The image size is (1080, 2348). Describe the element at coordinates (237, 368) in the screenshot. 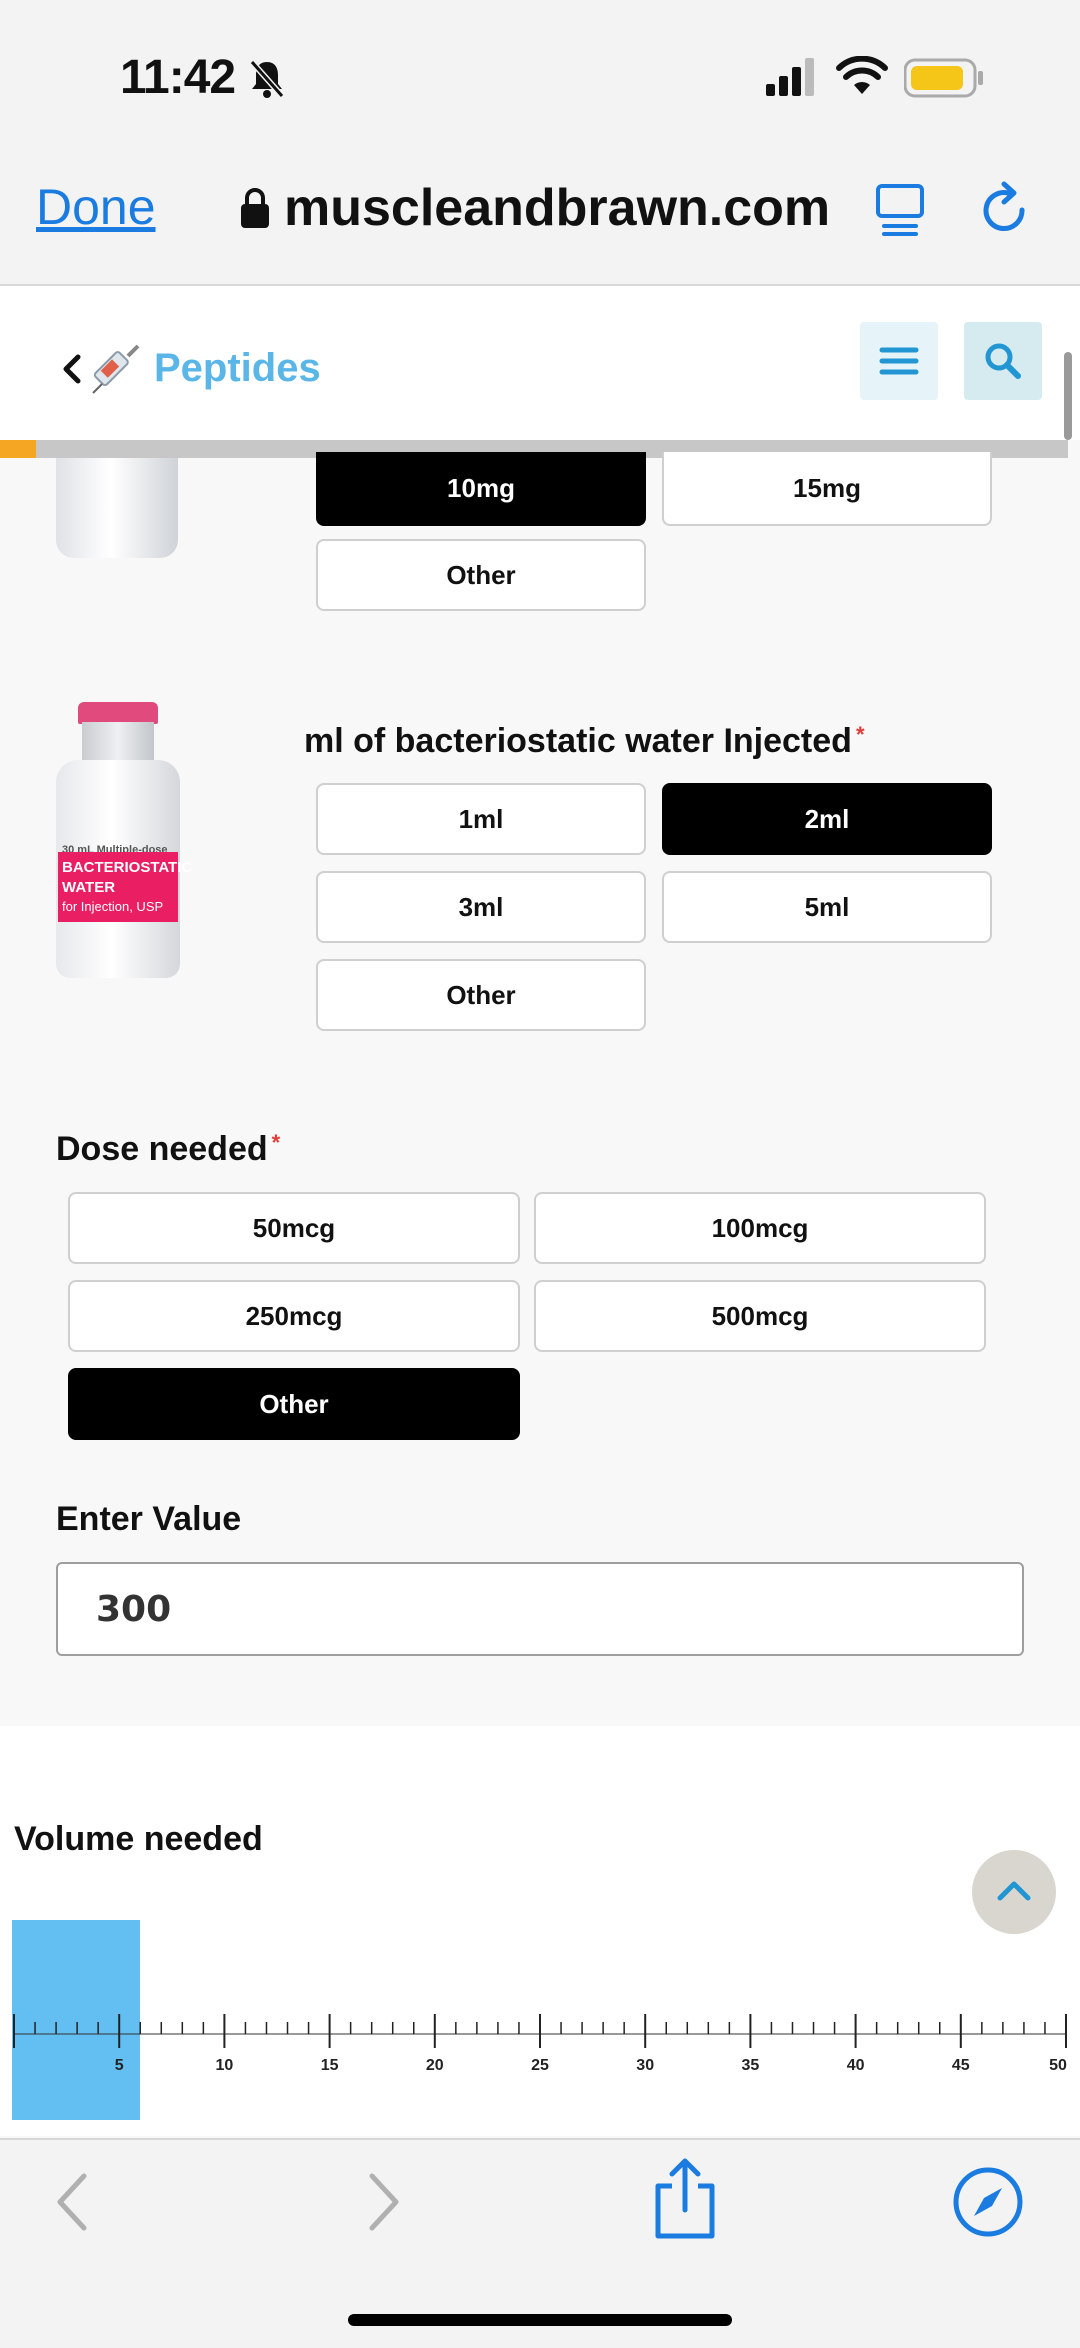

I see `site-title: Peptides` at that location.